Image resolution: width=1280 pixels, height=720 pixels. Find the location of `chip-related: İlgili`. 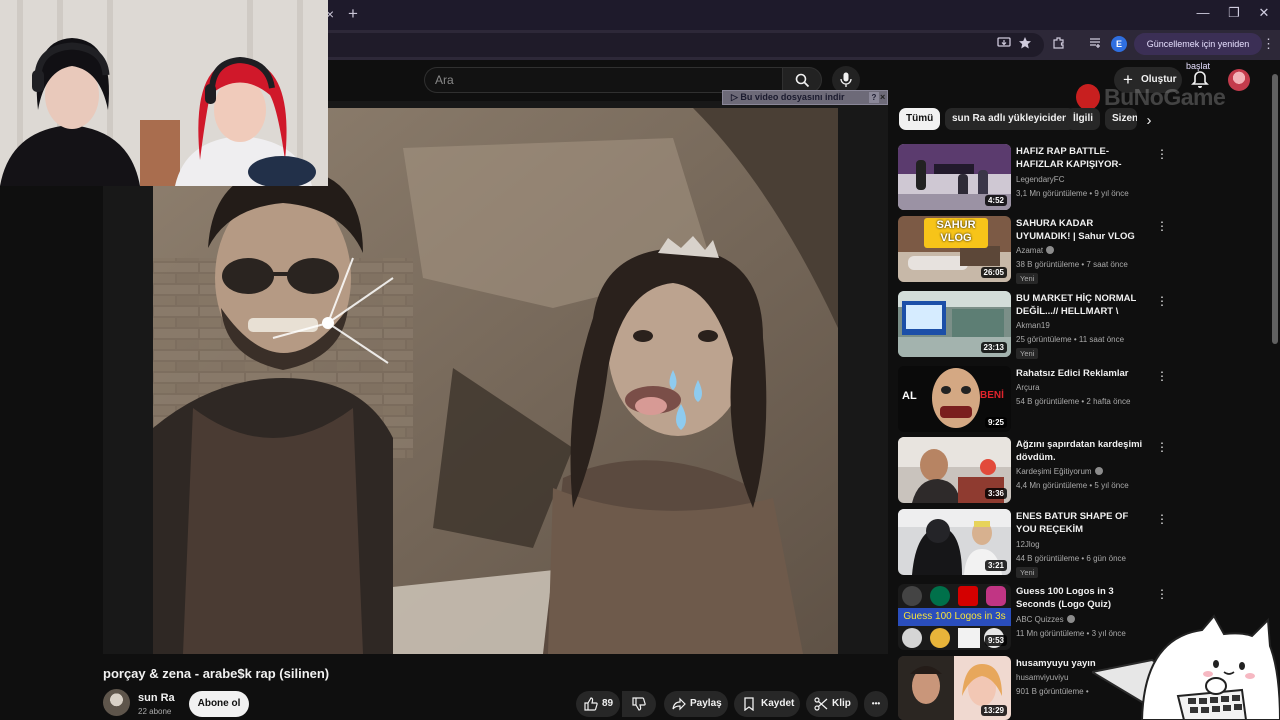

chip-related: İlgili is located at coordinates (1083, 119).